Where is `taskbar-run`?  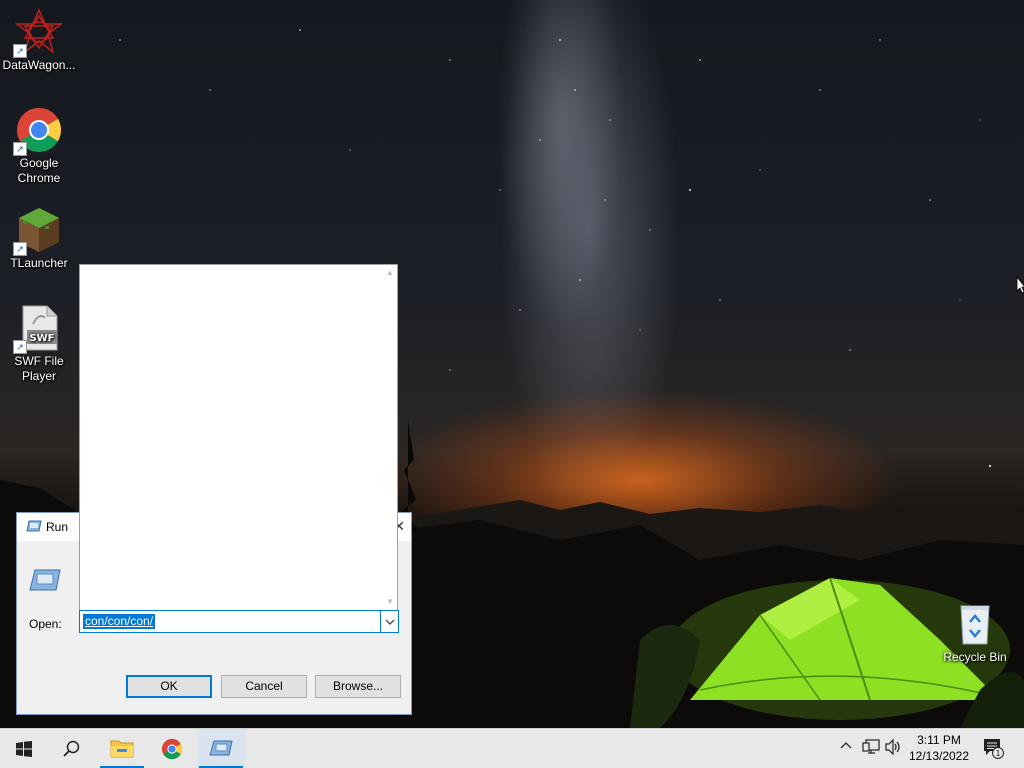
taskbar-run is located at coordinates (221, 748).